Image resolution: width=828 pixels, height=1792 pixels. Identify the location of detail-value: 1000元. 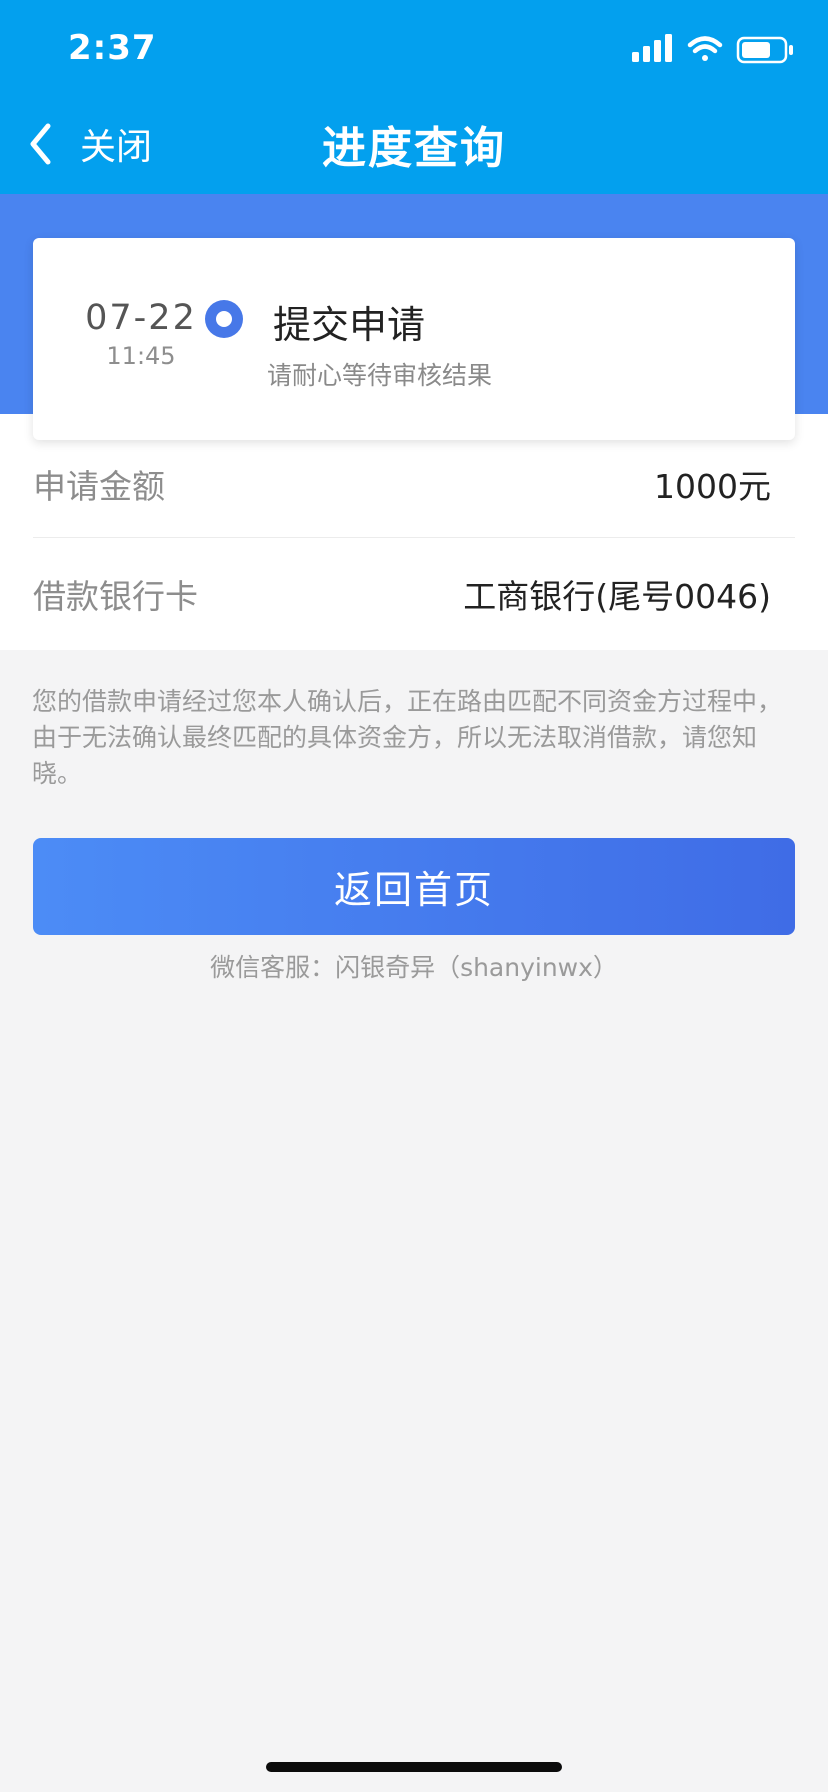
(712, 486).